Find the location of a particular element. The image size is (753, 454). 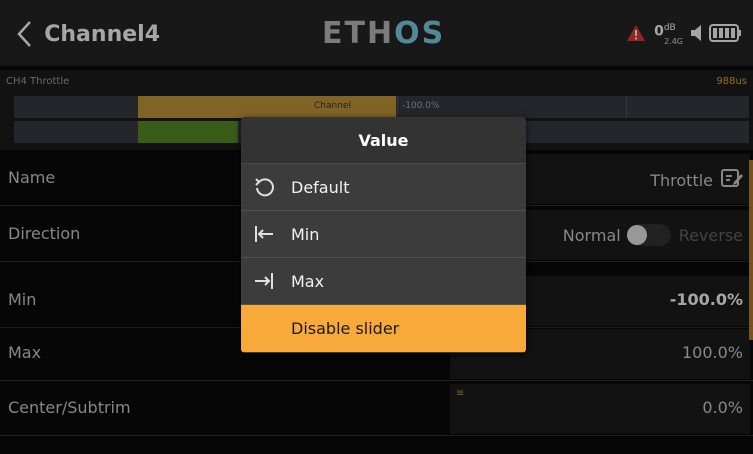

popup-item-max: Max is located at coordinates (383, 281).